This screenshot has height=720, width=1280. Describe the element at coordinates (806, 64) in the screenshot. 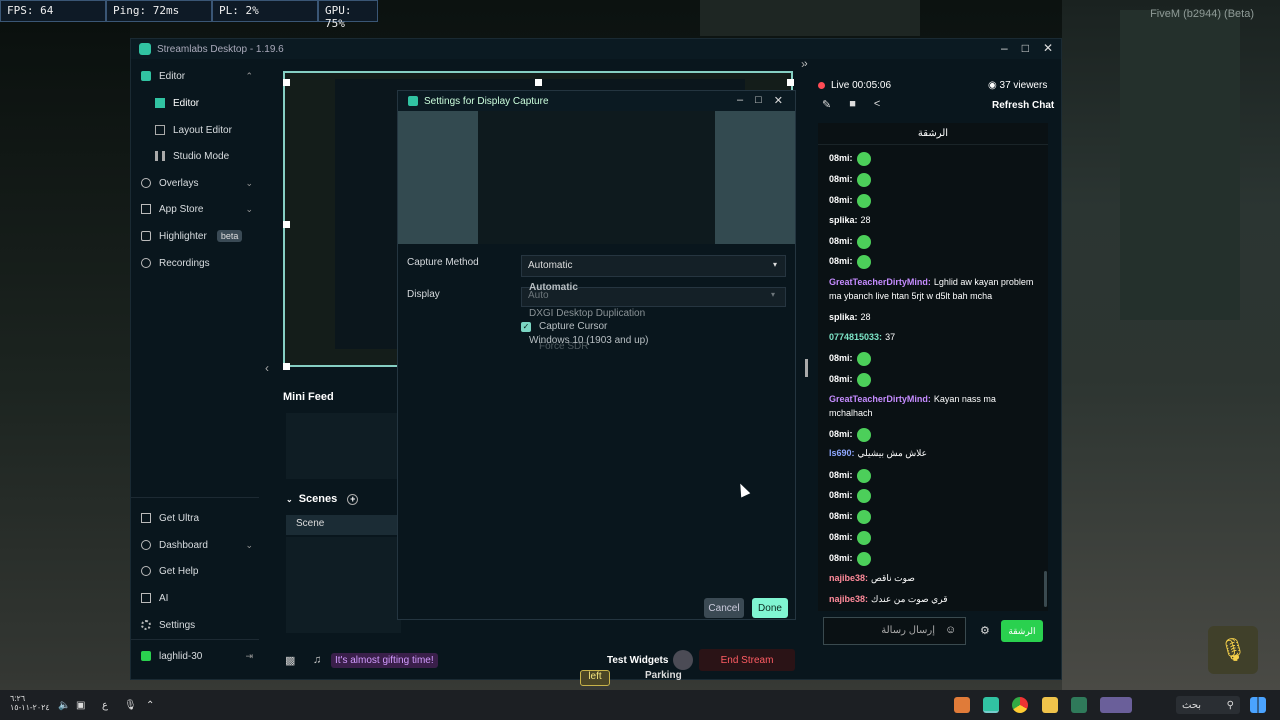

I see `chevron-right-icon: ›` at that location.